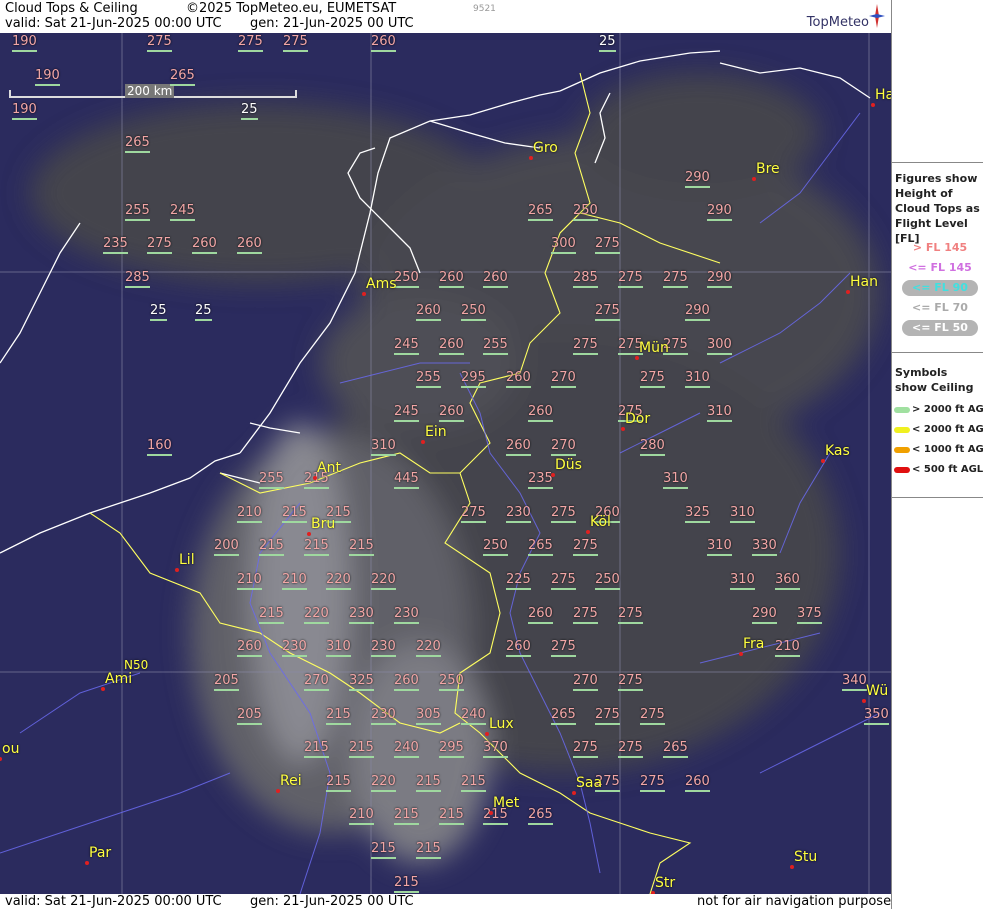 This screenshot has width=983, height=909. What do you see at coordinates (837, 17) in the screenshot?
I see `topmeteo-logo: TopMeteo` at bounding box center [837, 17].